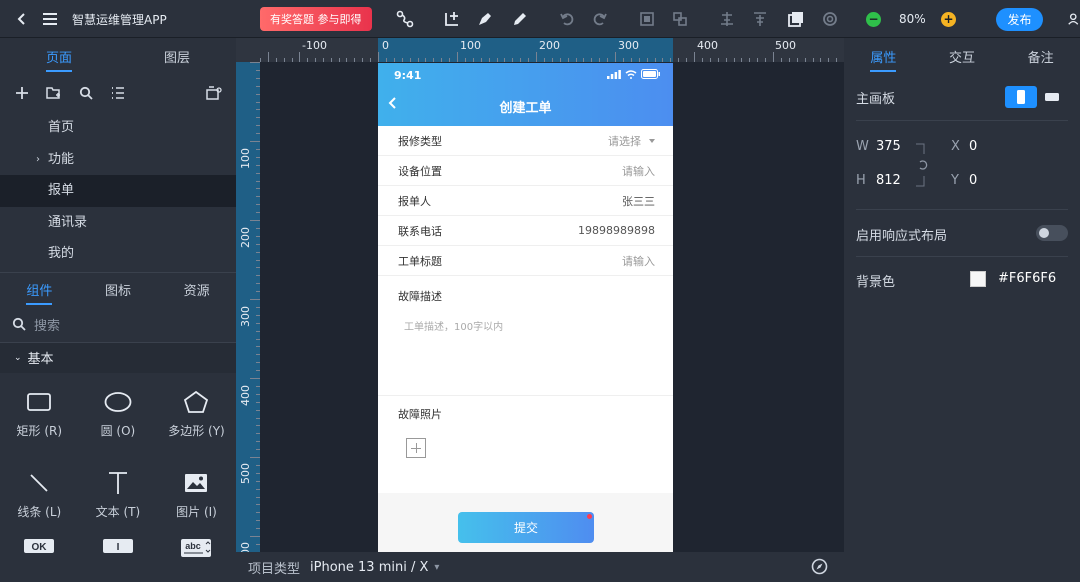 This screenshot has width=1080, height=582. Describe the element at coordinates (978, 279) in the screenshot. I see `background-color-swatch` at that location.